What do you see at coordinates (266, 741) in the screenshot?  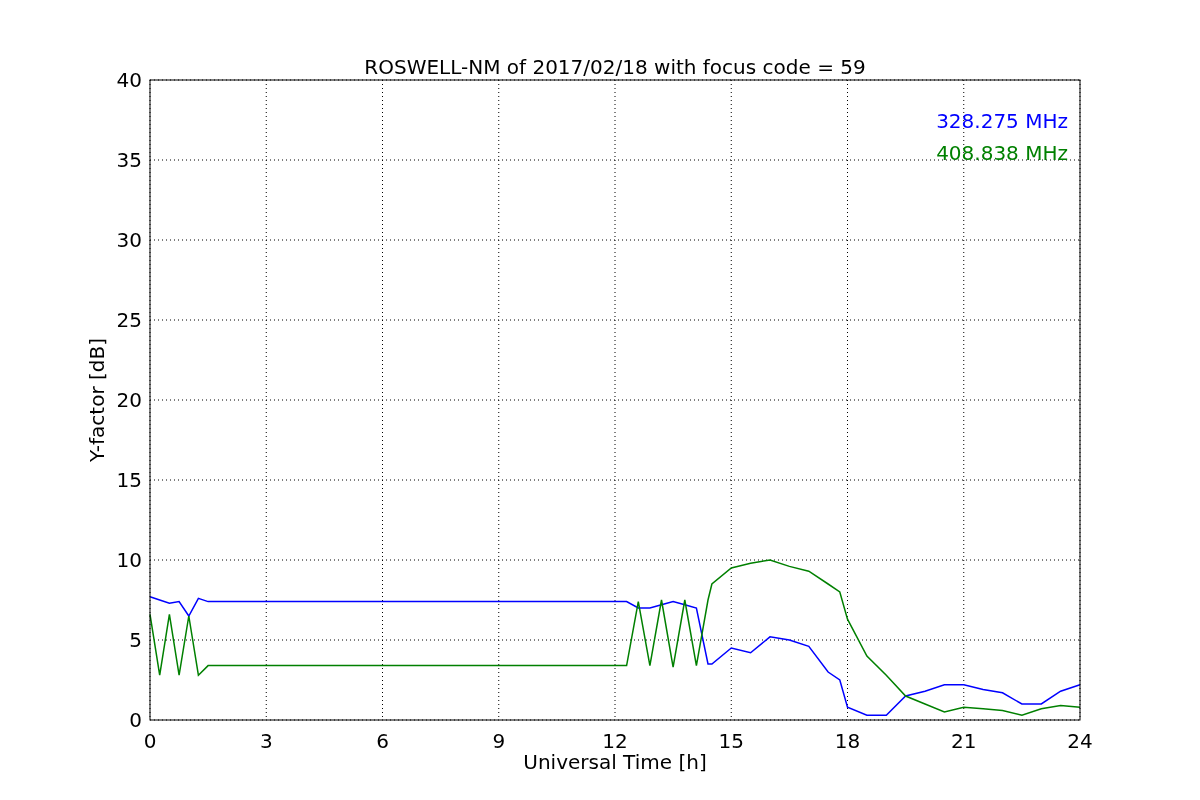 I see `tick-label: 3` at bounding box center [266, 741].